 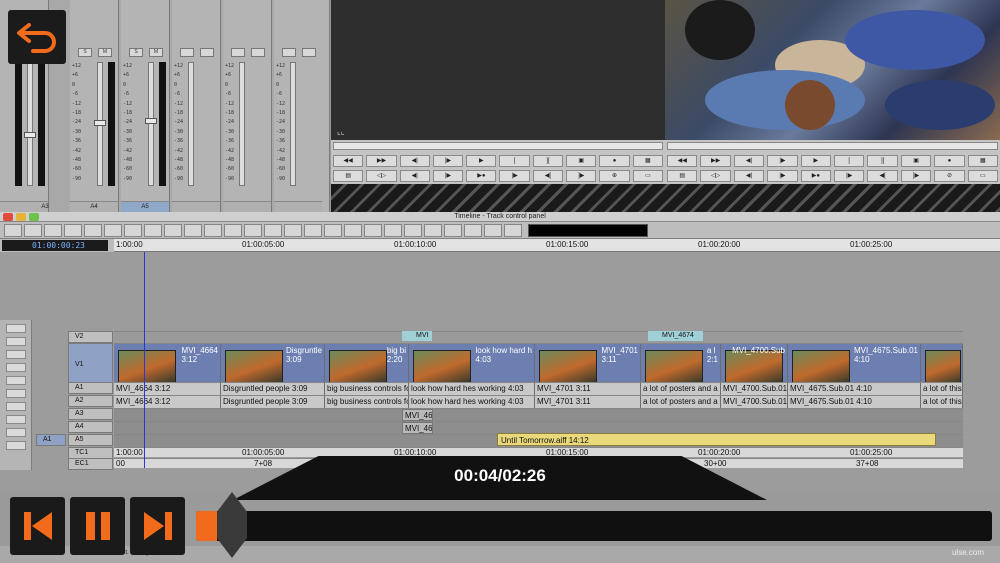 What do you see at coordinates (144, 360) in the screenshot?
I see `timeline-playhead` at bounding box center [144, 360].